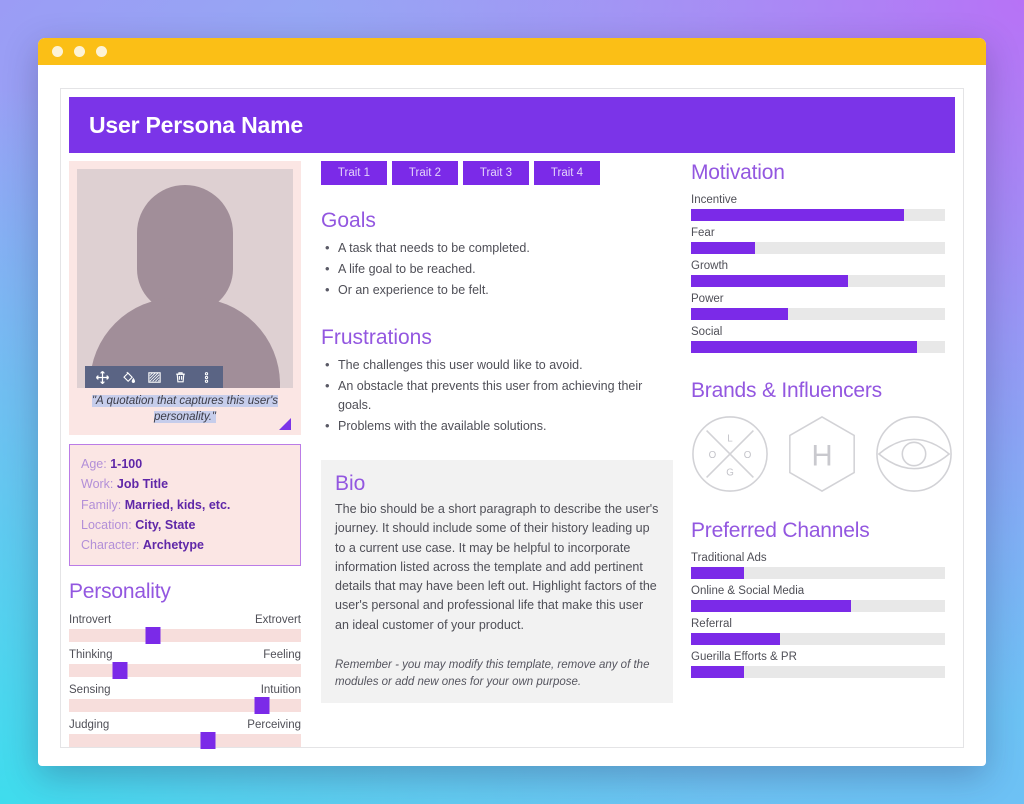  What do you see at coordinates (348, 220) in the screenshot?
I see `goals-title: Goals` at bounding box center [348, 220].